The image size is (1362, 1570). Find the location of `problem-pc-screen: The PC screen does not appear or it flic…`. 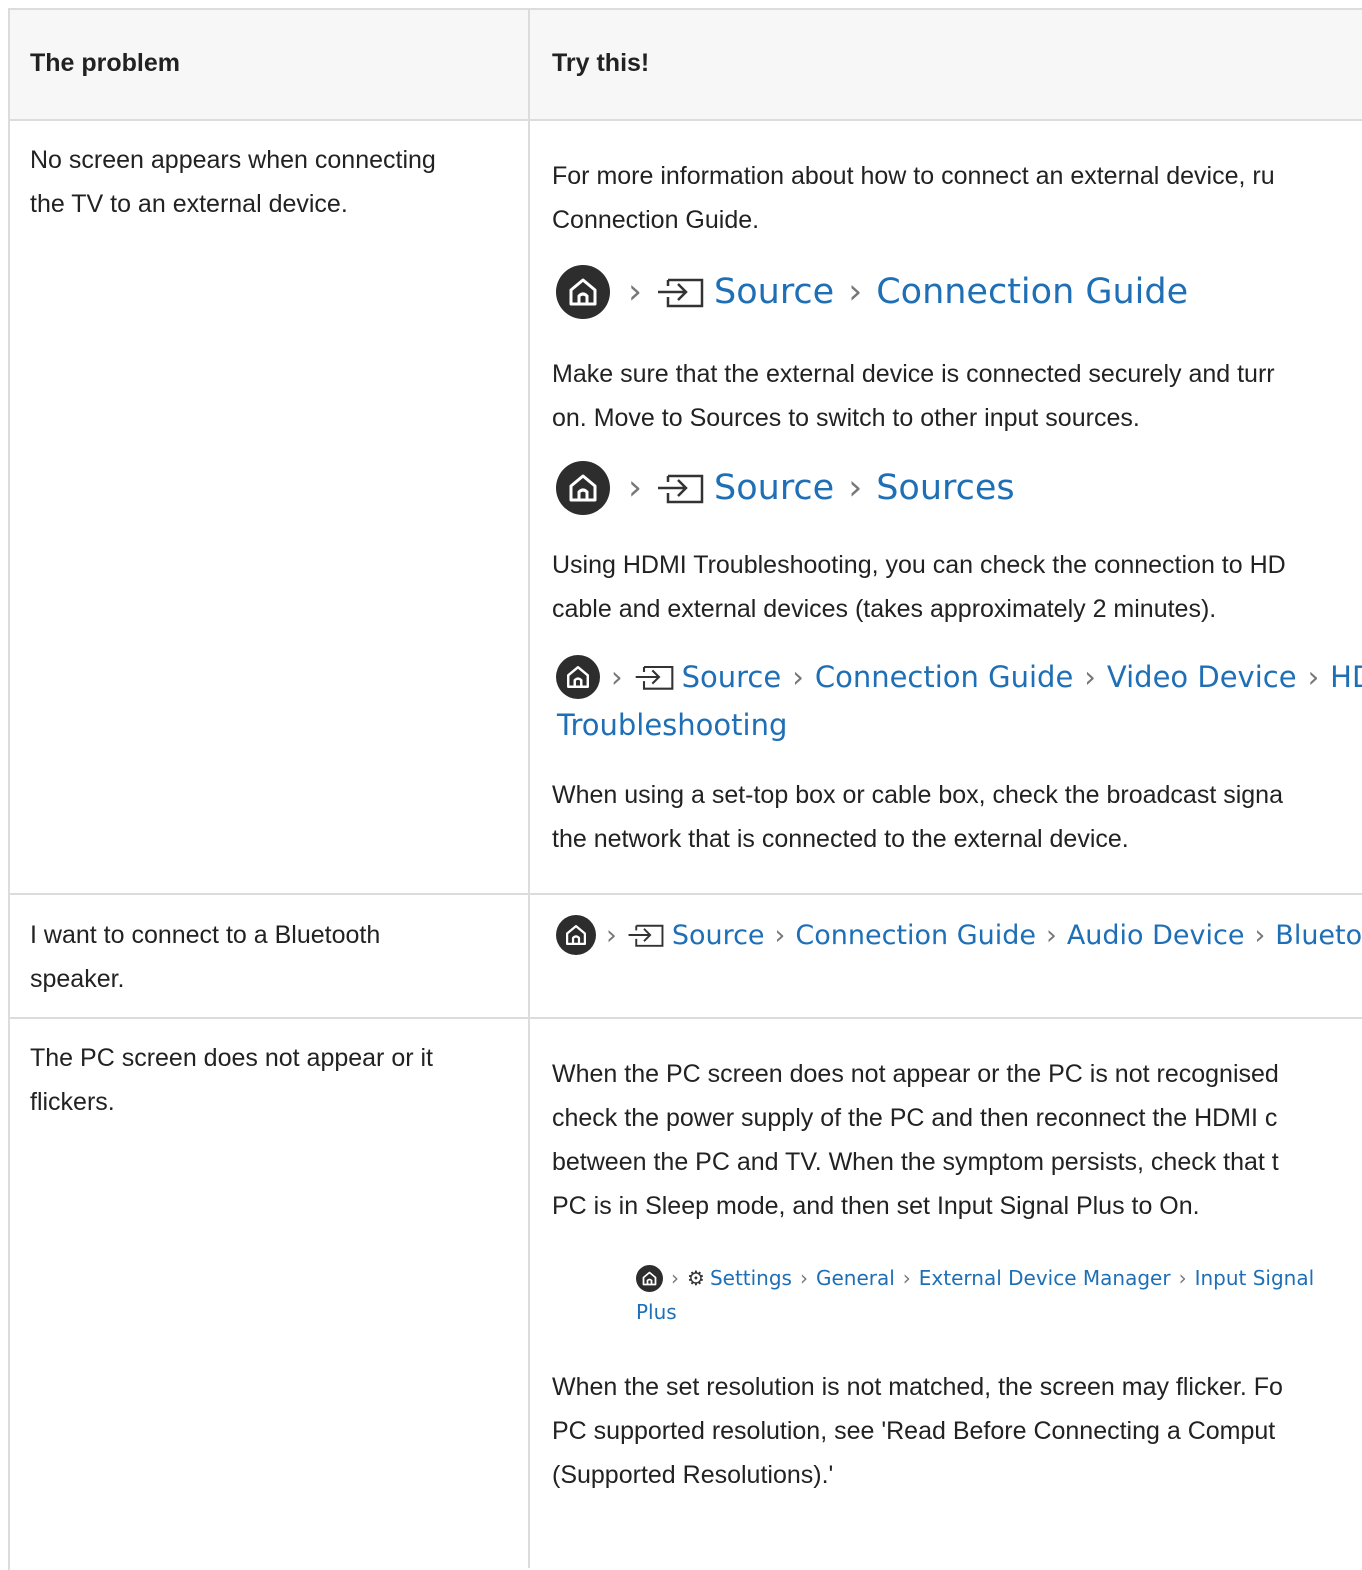

problem-pc-screen: The PC screen does not appear or it flic… is located at coordinates (232, 1080).